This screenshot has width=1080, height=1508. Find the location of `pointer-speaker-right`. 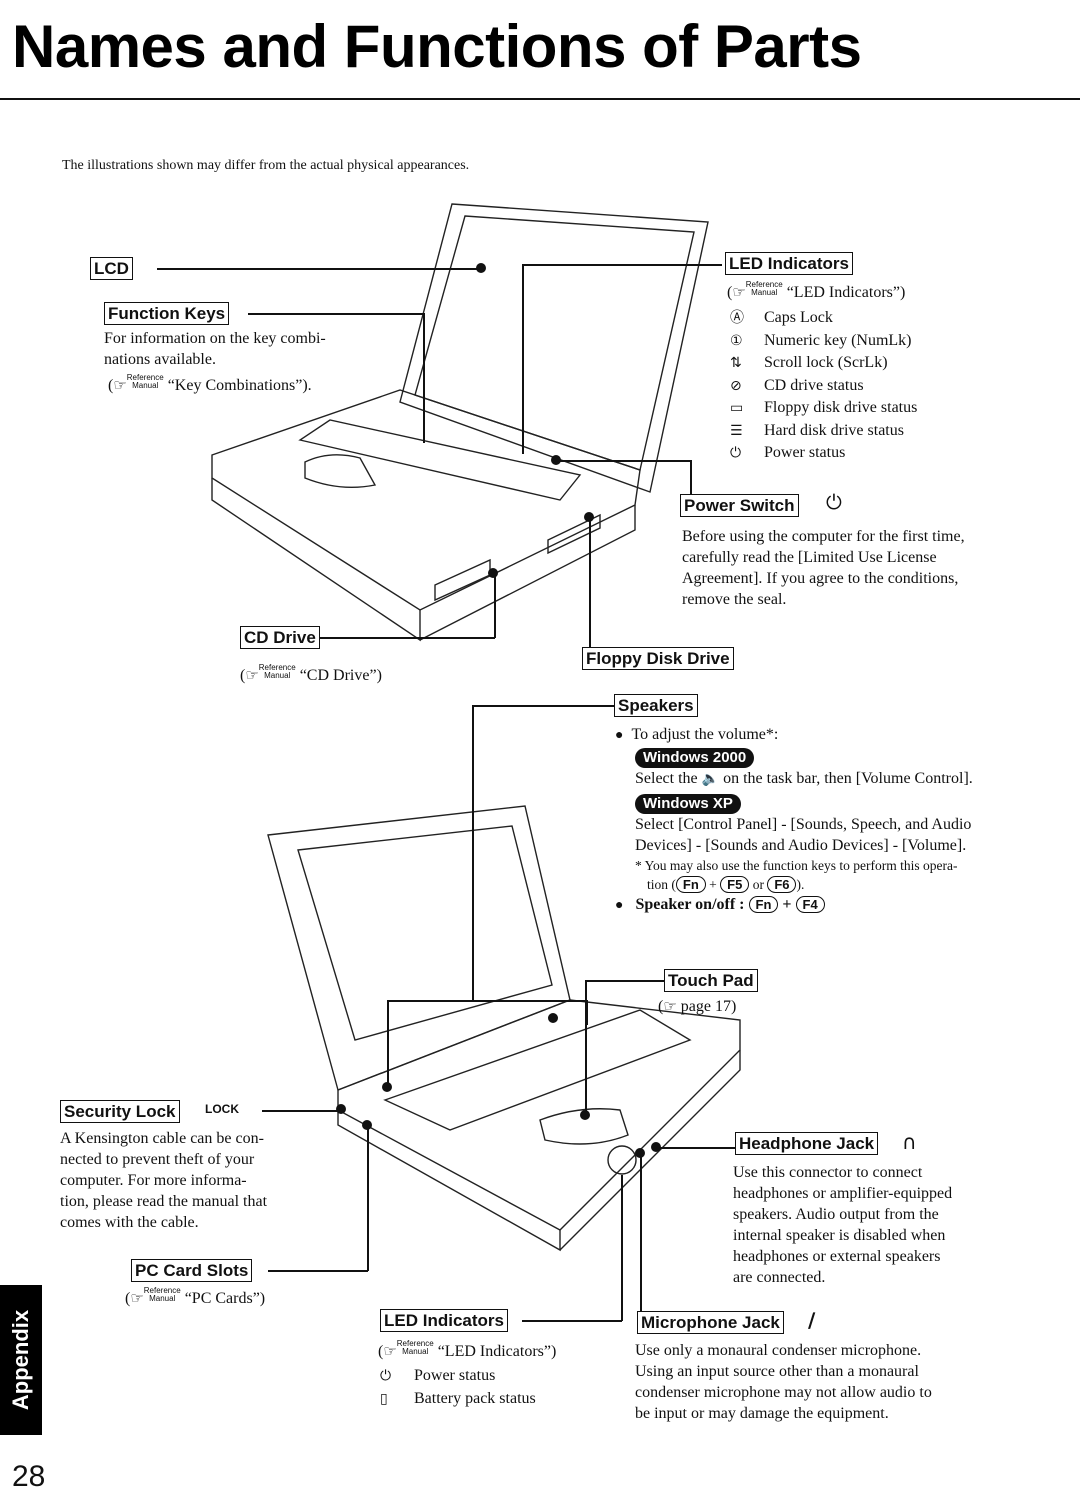

pointer-speaker-right is located at coordinates (553, 1018).